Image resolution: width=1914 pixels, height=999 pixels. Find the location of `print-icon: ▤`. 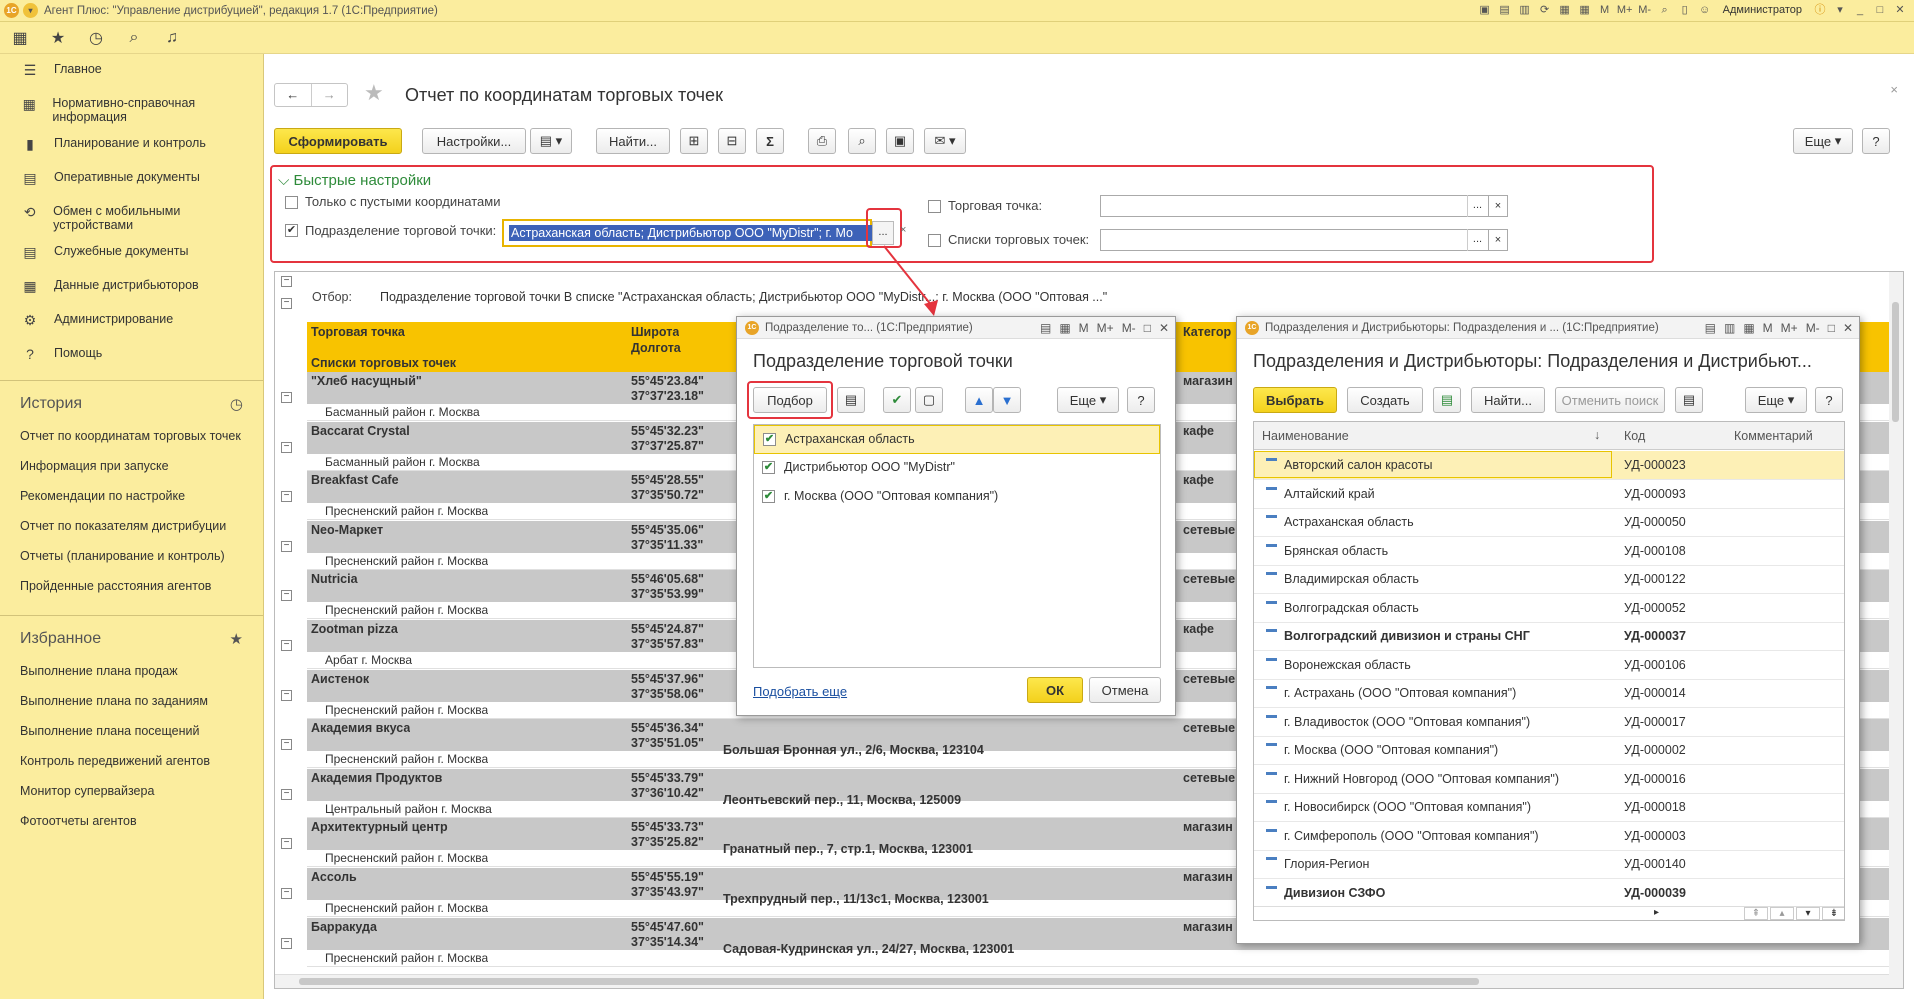

print-icon: ▤ is located at coordinates (1505, 10).